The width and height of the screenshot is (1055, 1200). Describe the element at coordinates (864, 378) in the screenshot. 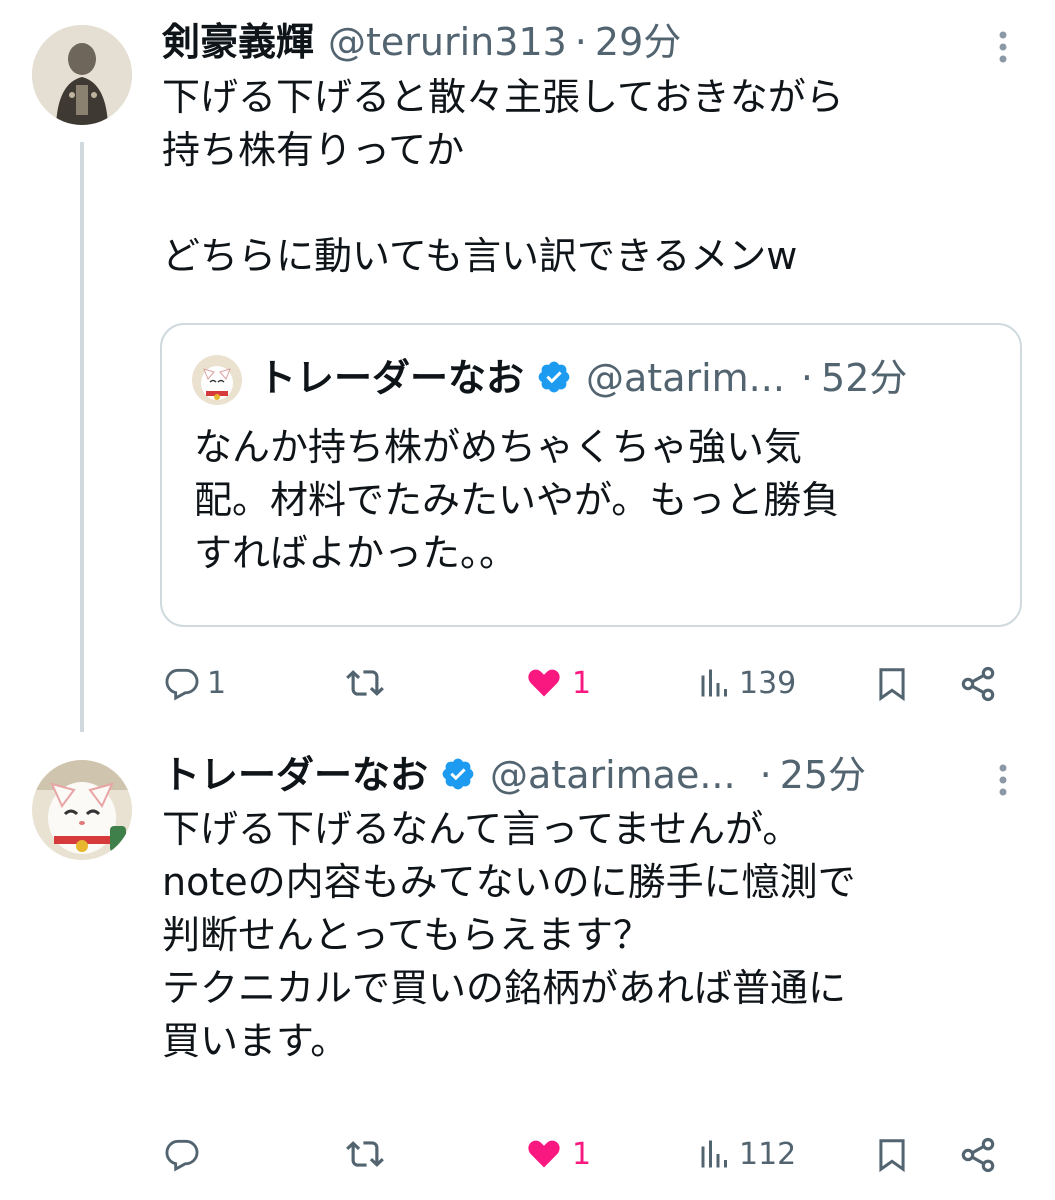

I see `quote-timestamp: 52分` at that location.